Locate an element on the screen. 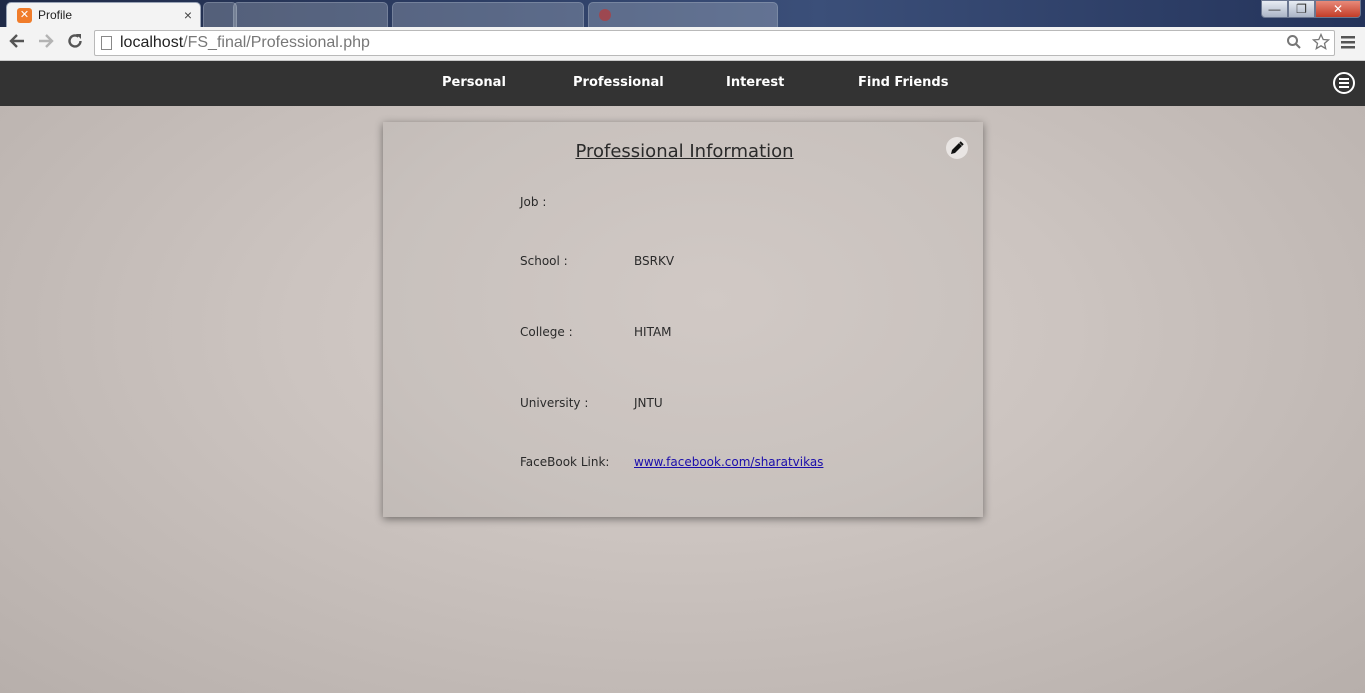  address-bar: localhost/FS_final/Professional.php is located at coordinates (714, 43).